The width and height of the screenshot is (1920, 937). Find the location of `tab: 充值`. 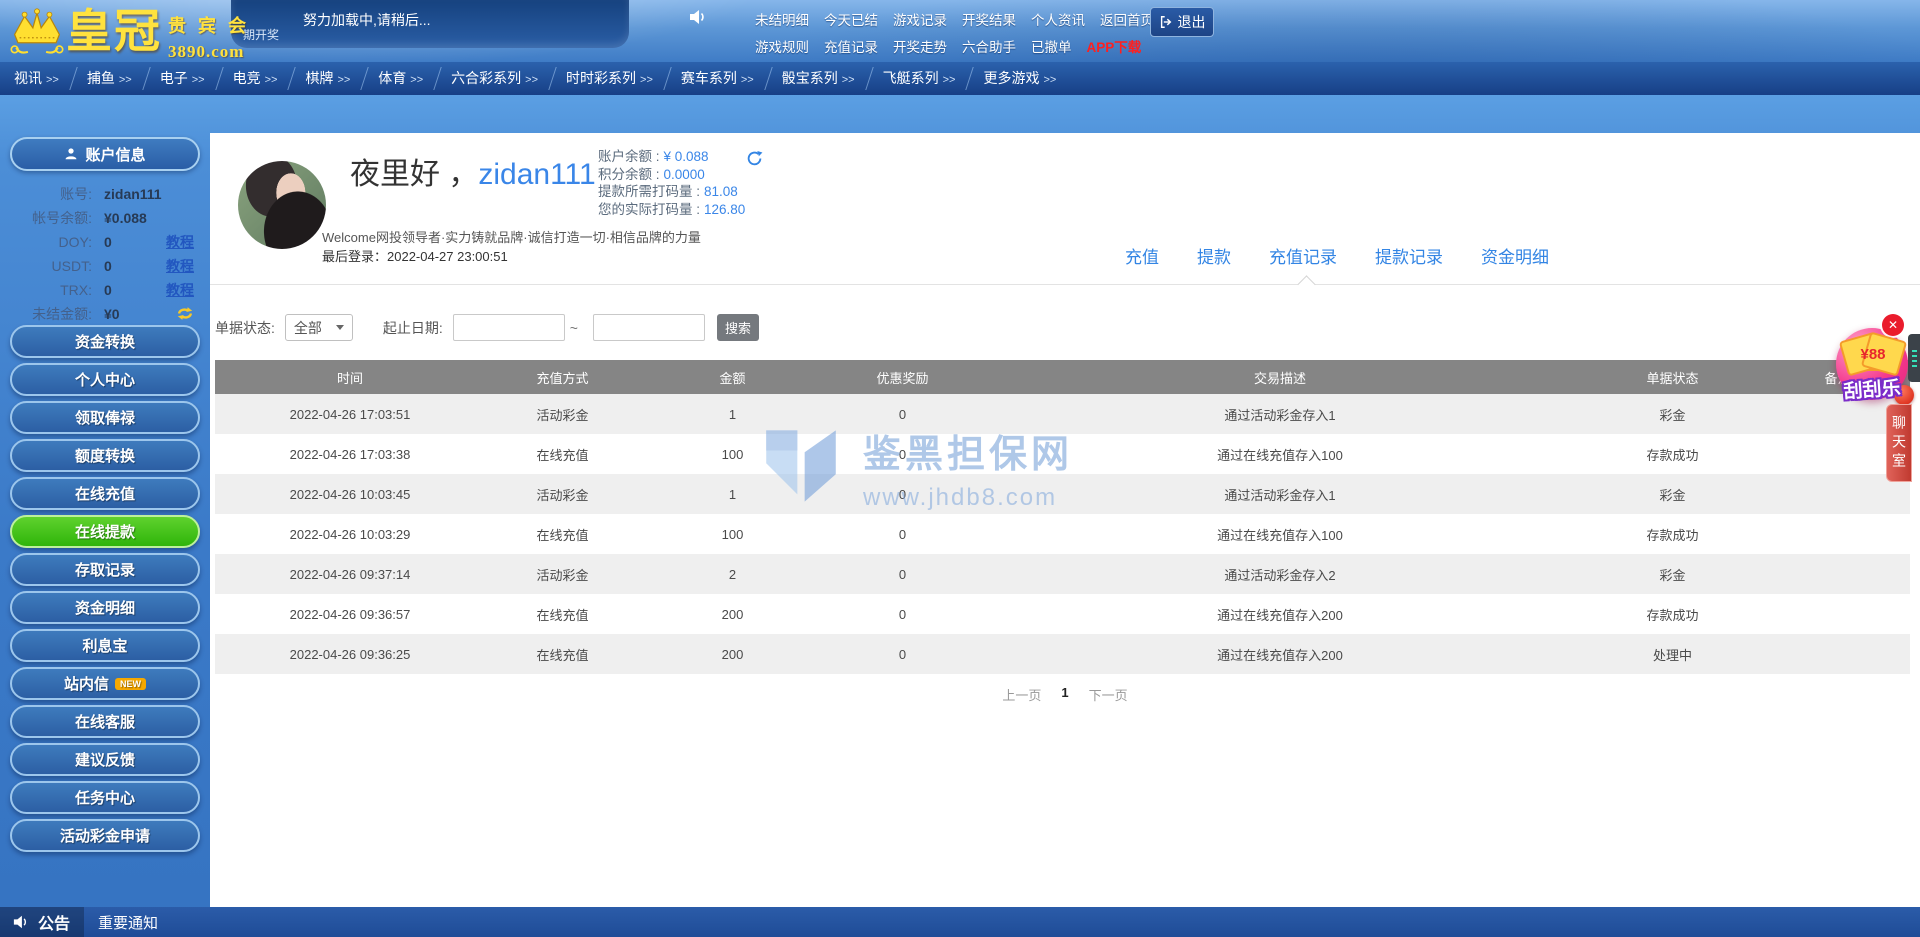

tab: 充值 is located at coordinates (1142, 255).